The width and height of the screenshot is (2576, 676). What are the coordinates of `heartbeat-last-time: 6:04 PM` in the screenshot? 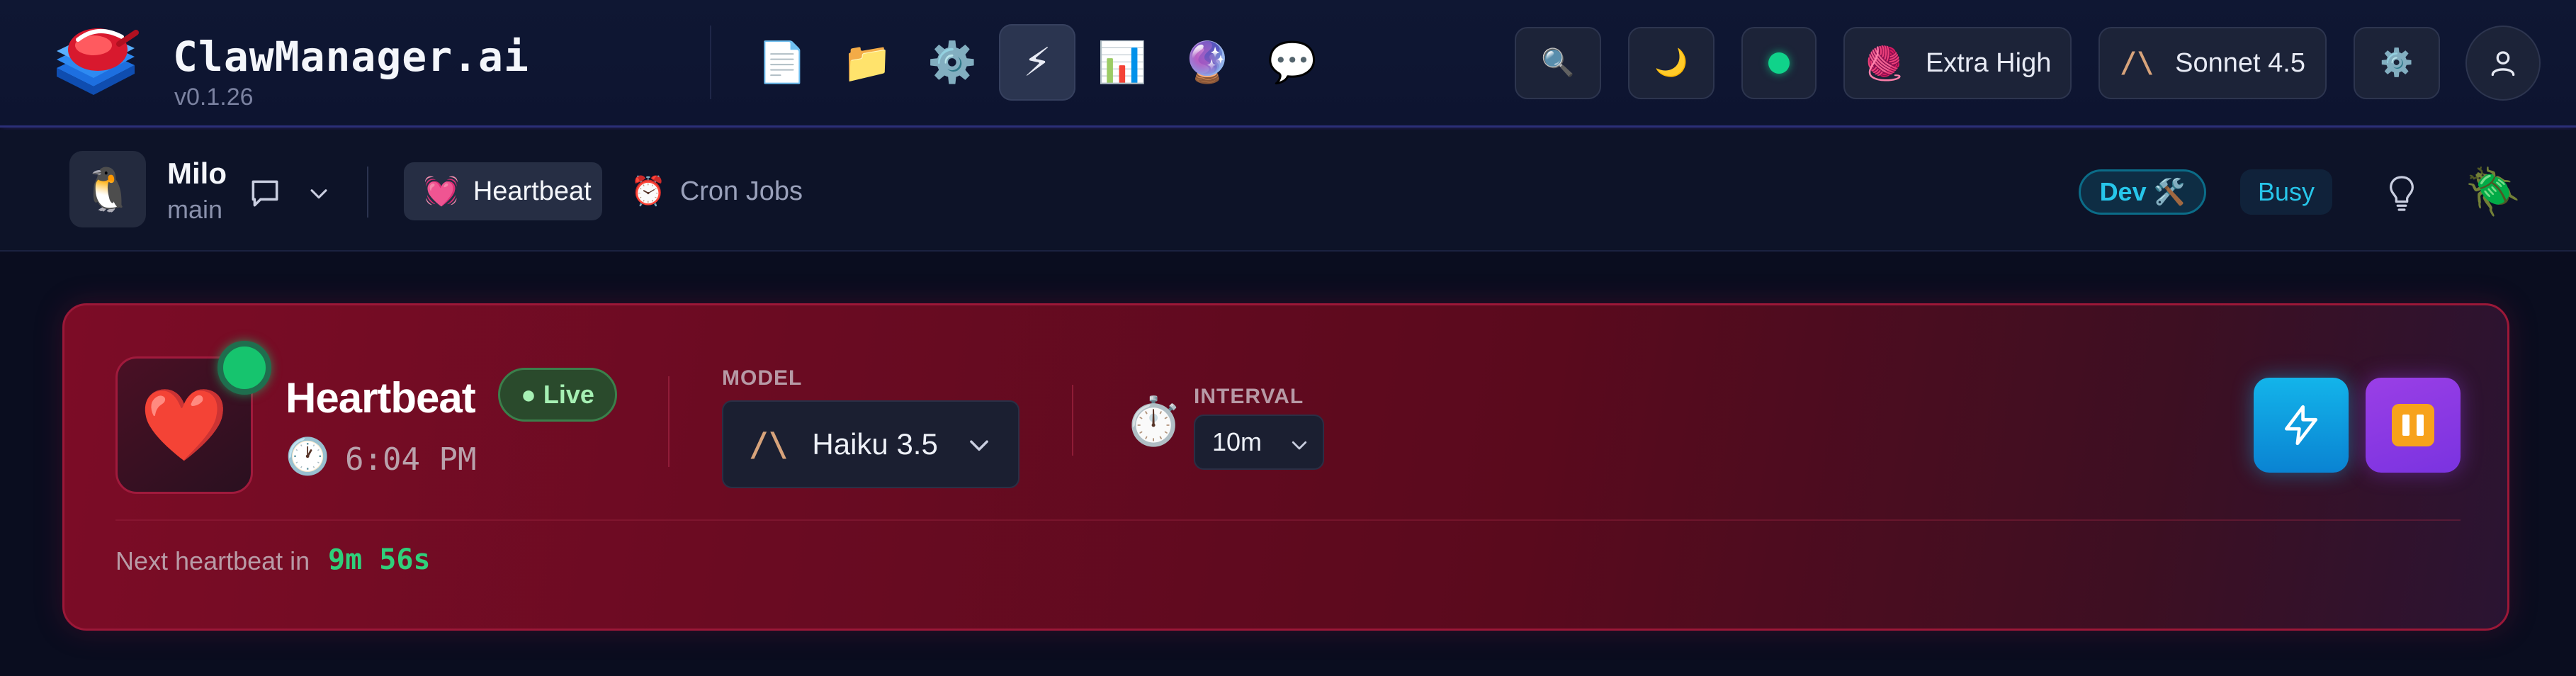 It's located at (411, 459).